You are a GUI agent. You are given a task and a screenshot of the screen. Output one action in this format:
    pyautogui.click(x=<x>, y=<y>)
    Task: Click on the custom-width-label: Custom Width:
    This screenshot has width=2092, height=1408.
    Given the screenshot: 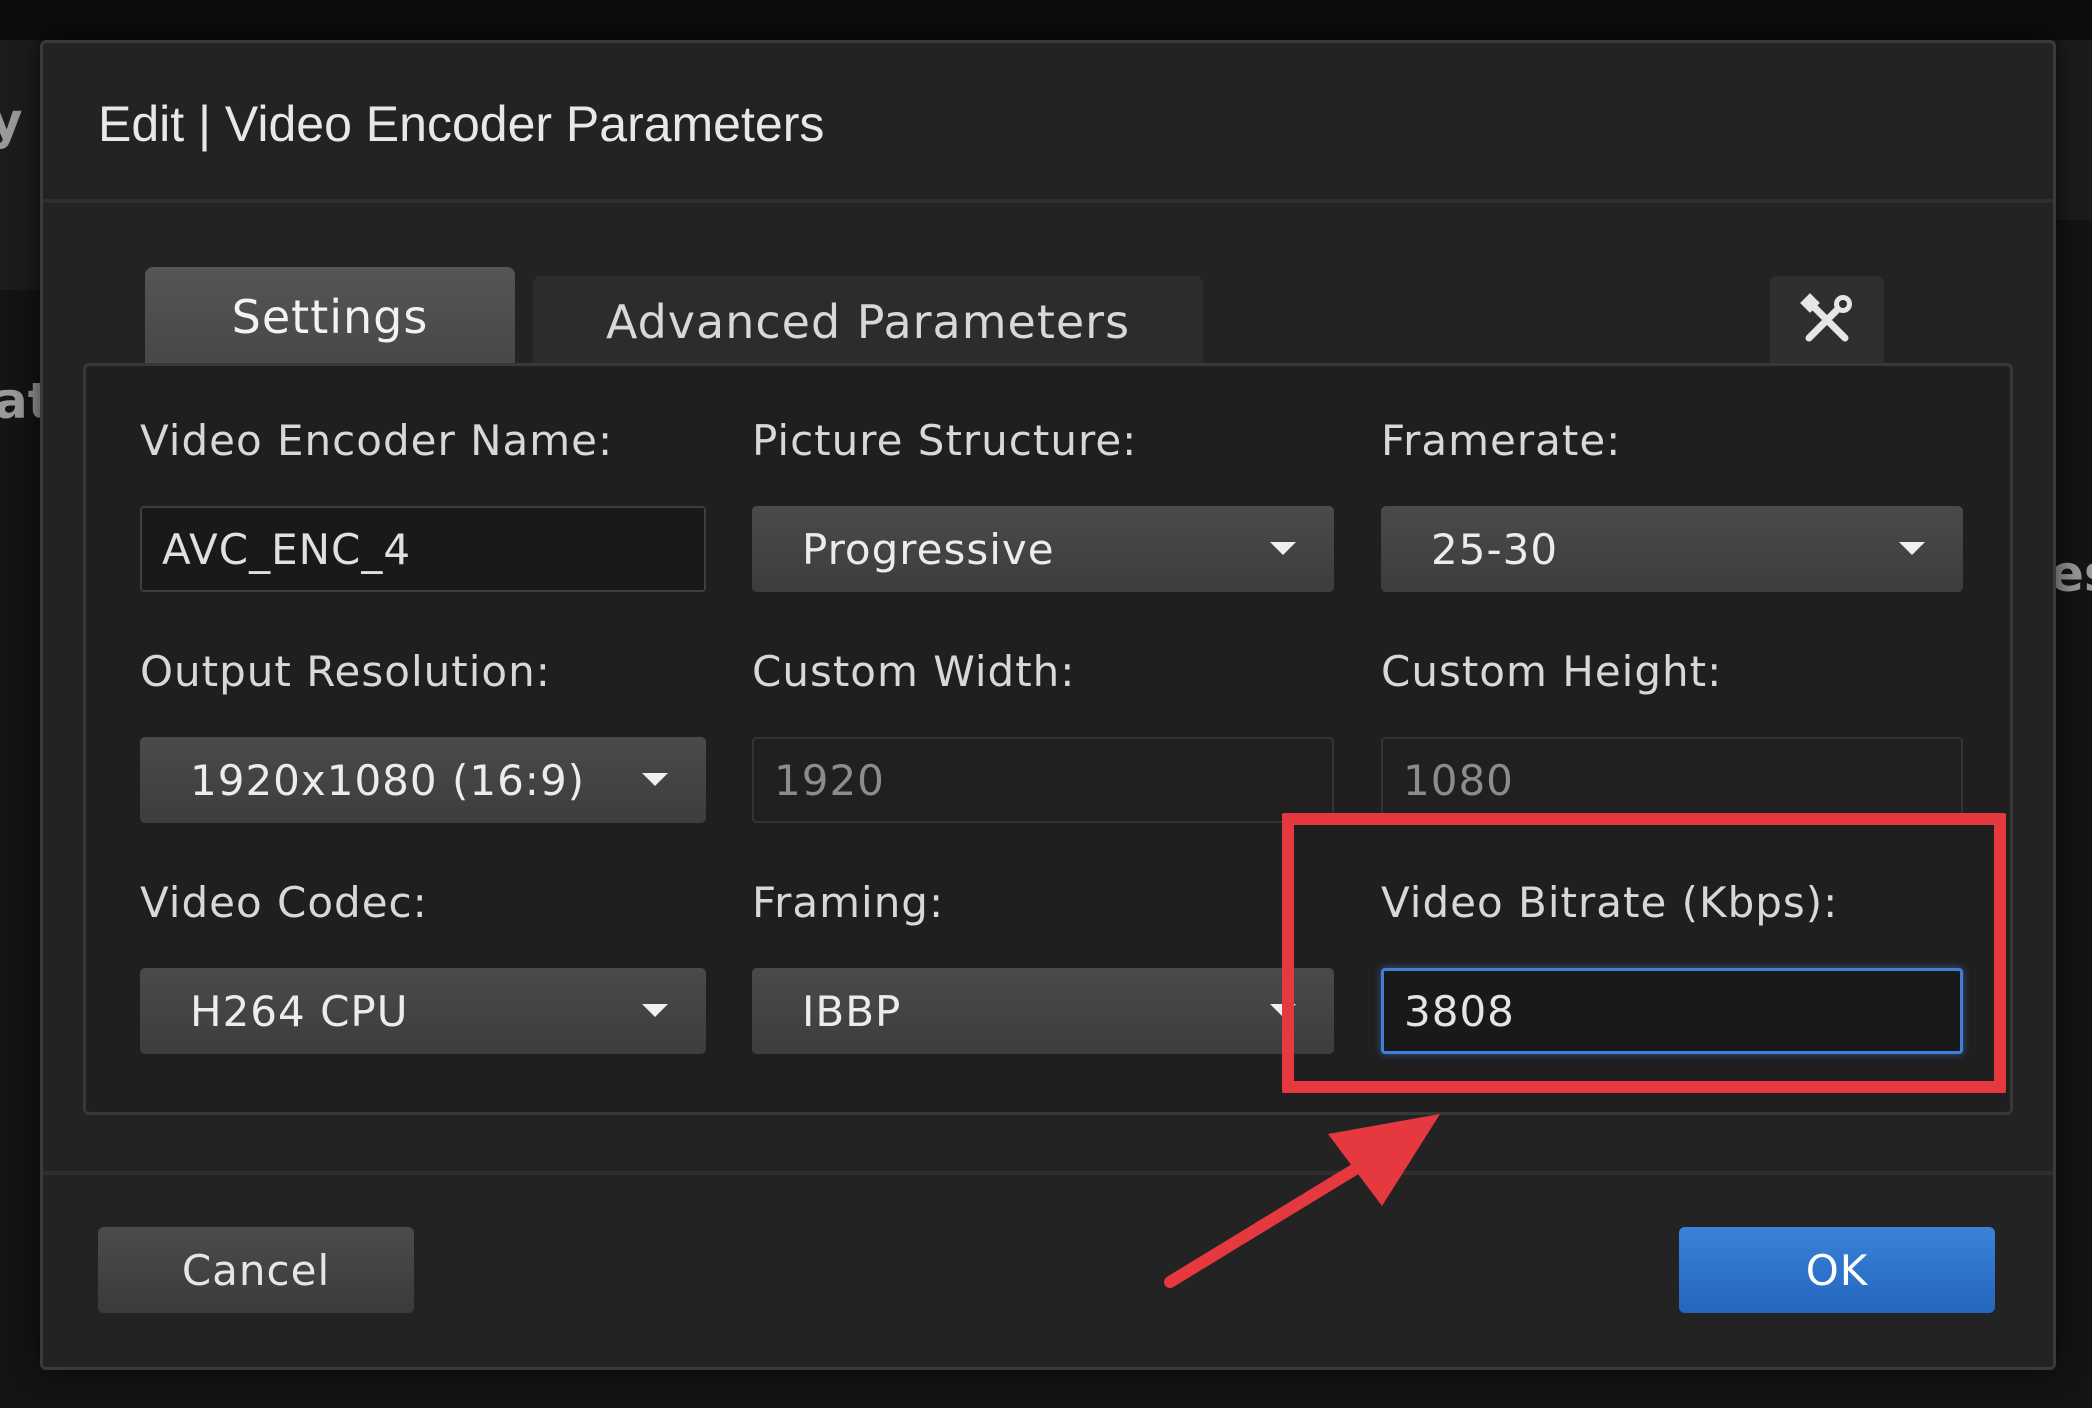 What is the action you would take?
    pyautogui.click(x=914, y=671)
    